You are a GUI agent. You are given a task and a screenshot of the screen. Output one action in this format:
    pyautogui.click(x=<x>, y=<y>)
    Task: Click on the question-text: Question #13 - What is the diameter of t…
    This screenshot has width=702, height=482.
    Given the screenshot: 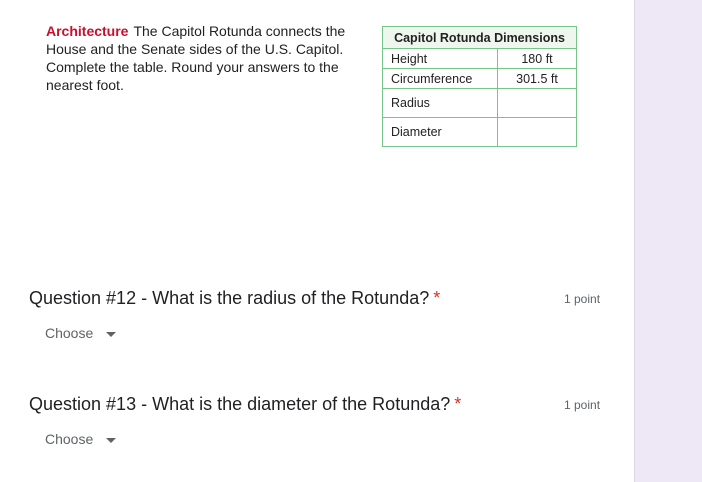 What is the action you would take?
    pyautogui.click(x=240, y=404)
    